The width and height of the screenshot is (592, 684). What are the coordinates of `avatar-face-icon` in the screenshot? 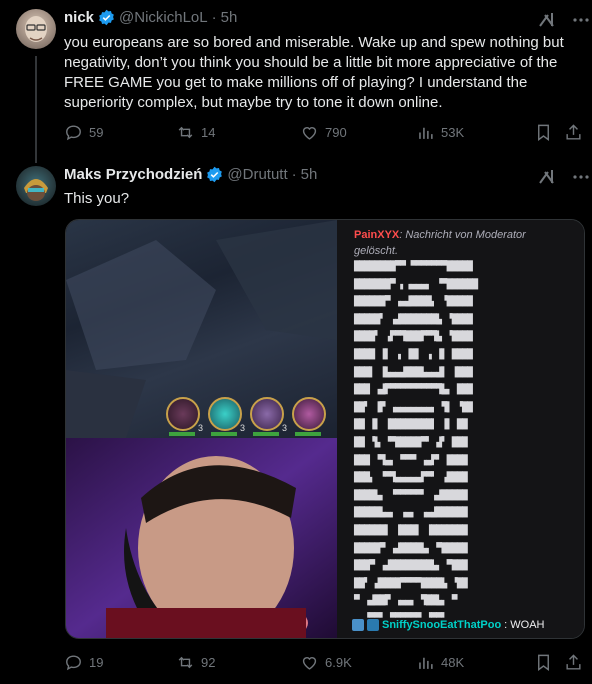 It's located at (36, 29).